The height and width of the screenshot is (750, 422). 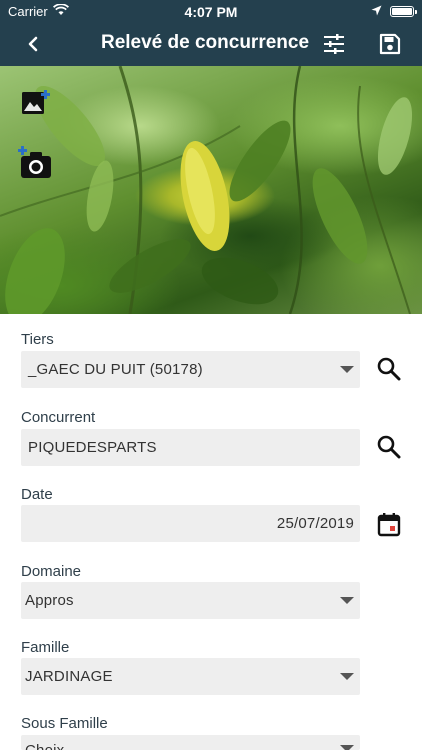 I want to click on battery-icon, so click(x=403, y=11).